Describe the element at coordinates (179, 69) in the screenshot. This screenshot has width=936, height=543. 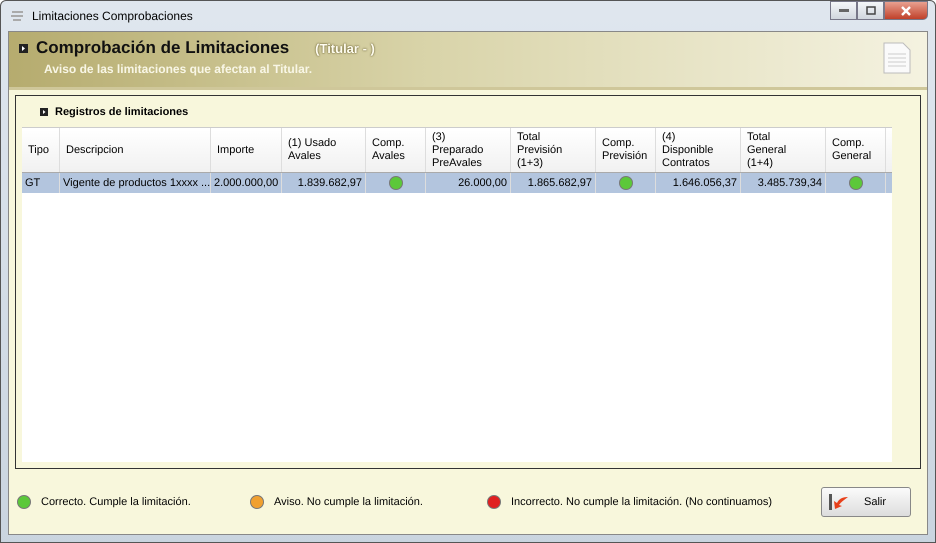
I see `header-subtitle: Aviso de las limitaciones que afectan al Titular.` at that location.